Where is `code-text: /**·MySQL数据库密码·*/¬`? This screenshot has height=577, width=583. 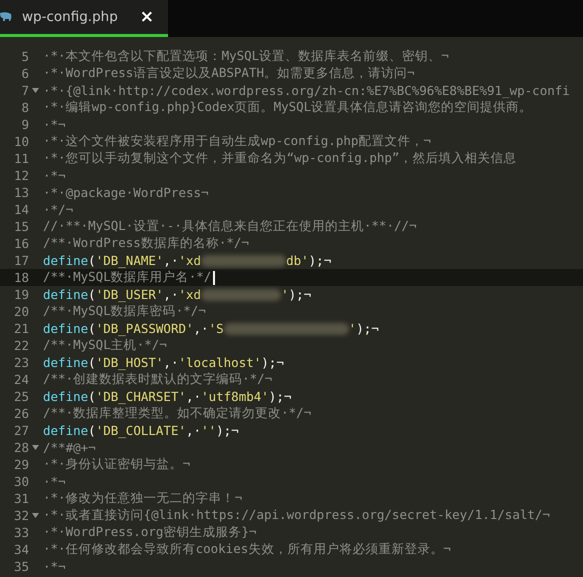 code-text: /**·MySQL数据库密码·*/¬ is located at coordinates (124, 311).